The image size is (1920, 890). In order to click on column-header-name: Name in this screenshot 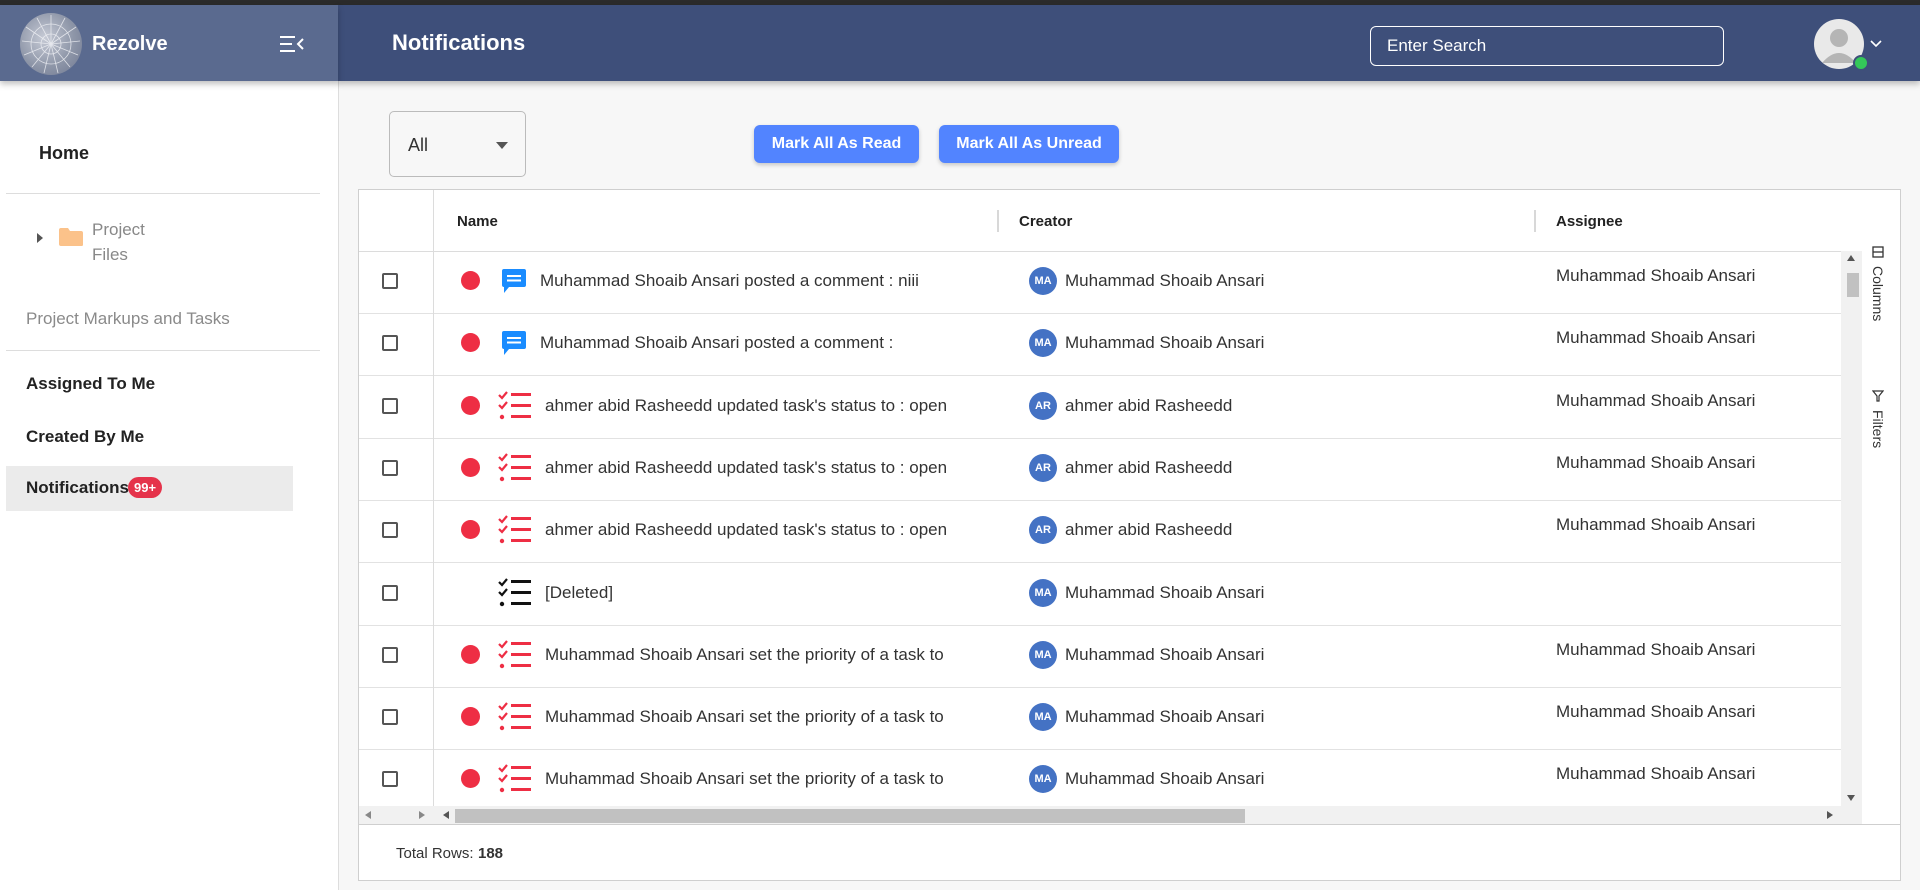, I will do `click(477, 221)`.